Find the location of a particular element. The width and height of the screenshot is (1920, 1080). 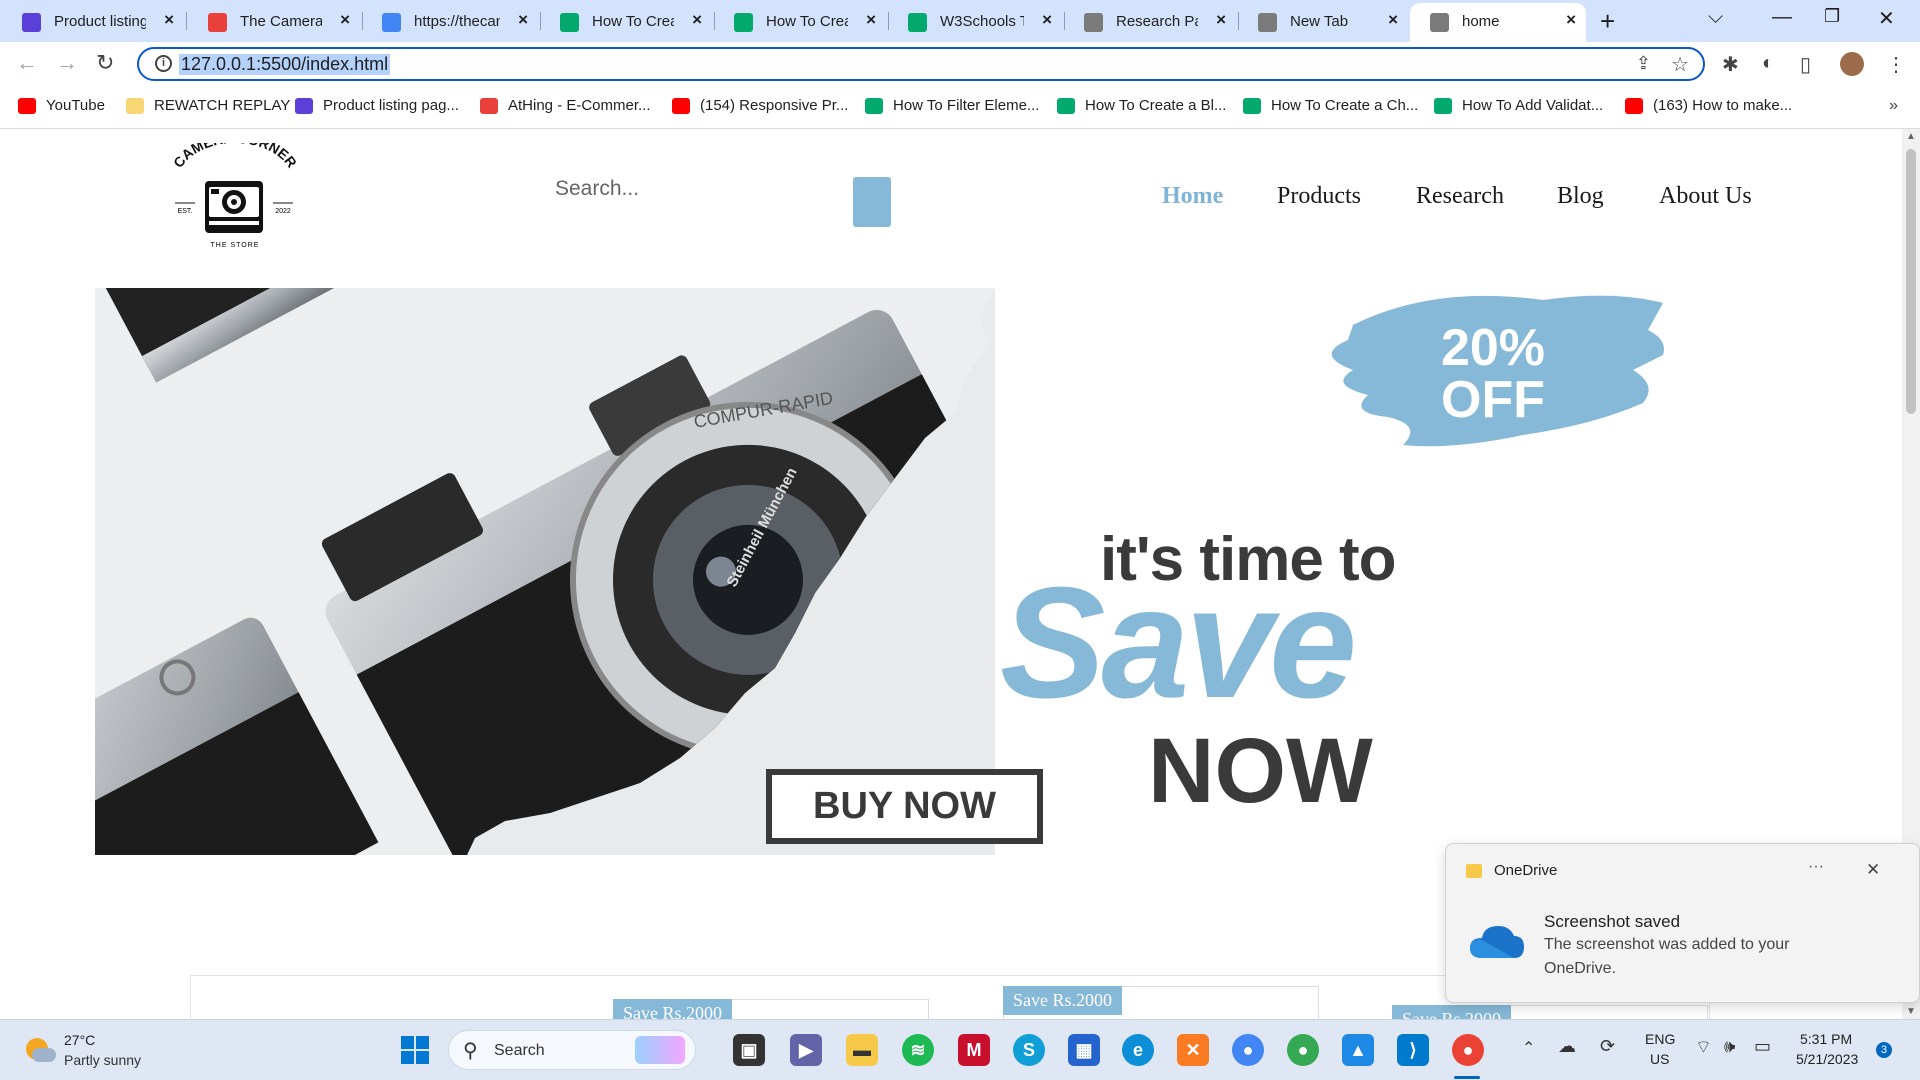

close-window-button: ✕ is located at coordinates (1886, 18).